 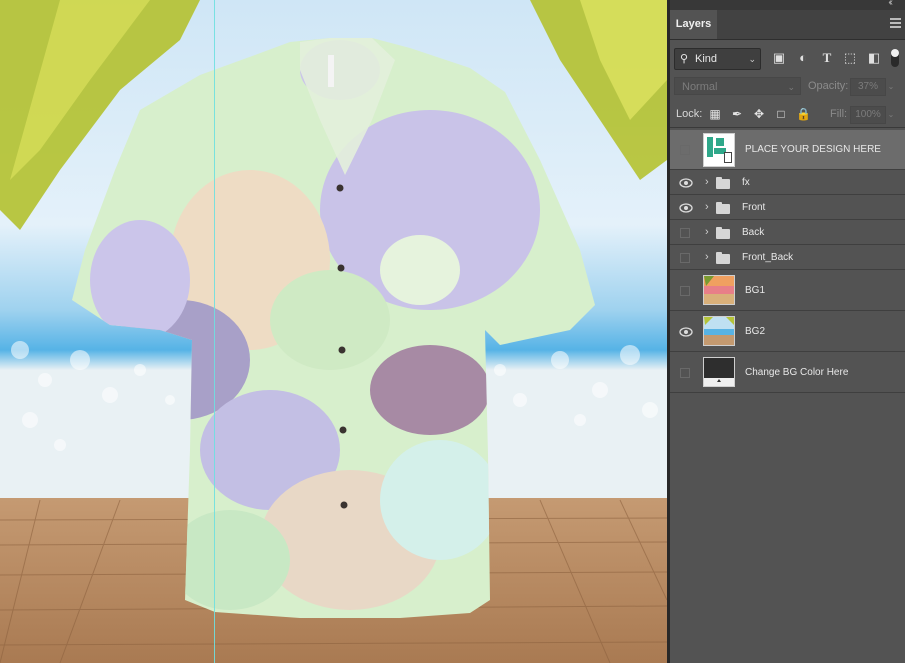 I want to click on fill-value: 100%, so click(x=868, y=114).